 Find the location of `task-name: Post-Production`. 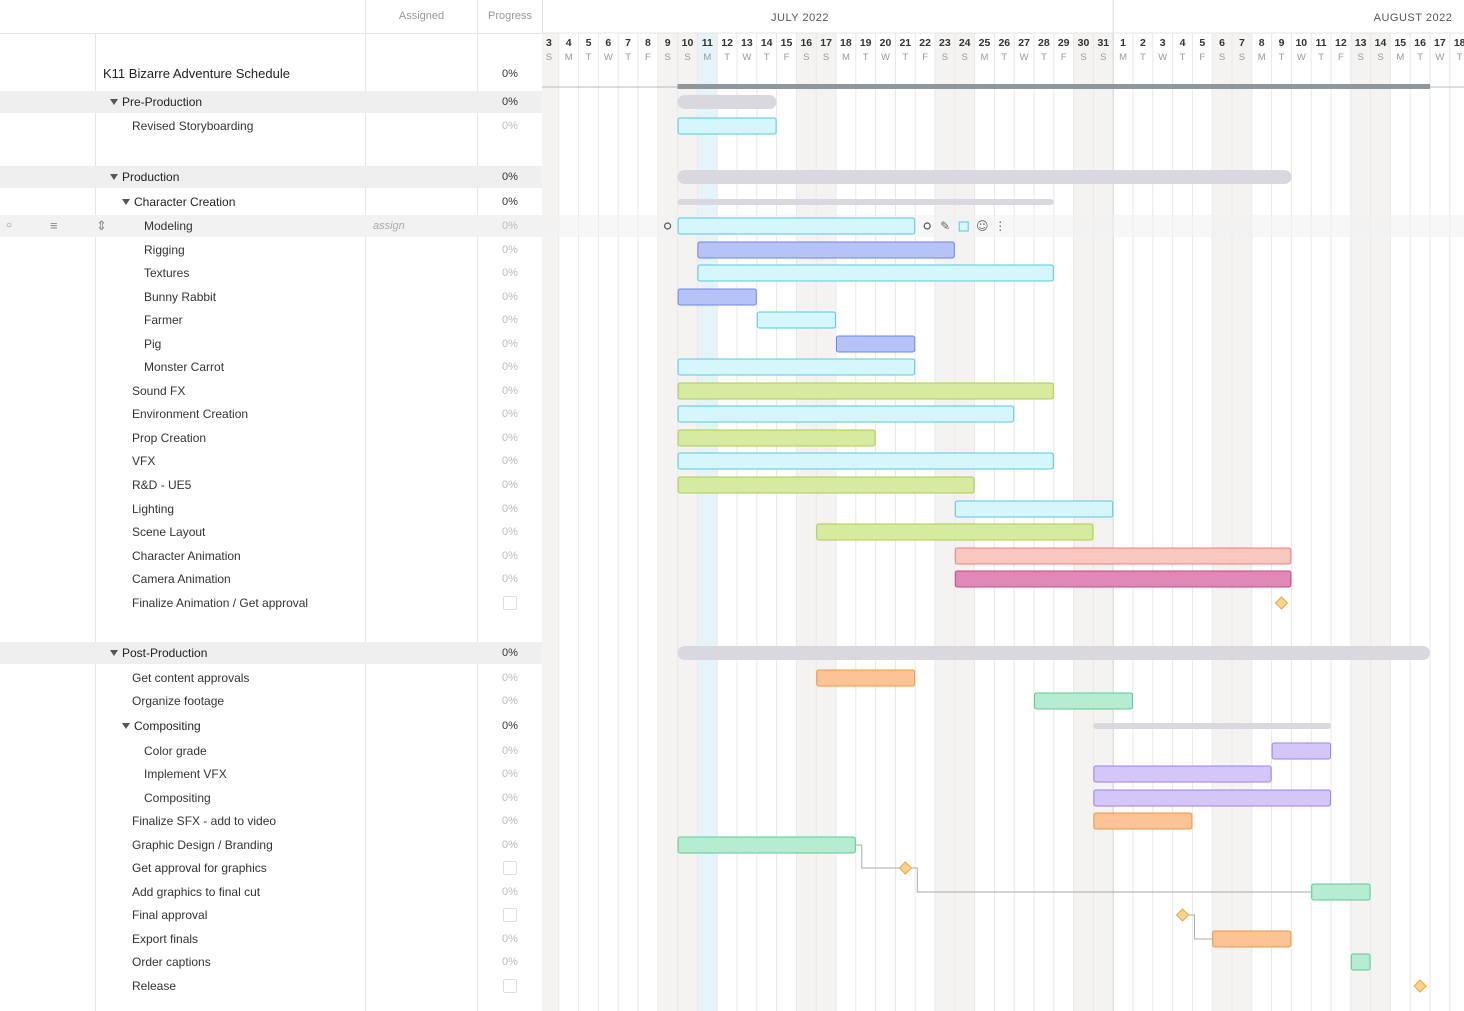

task-name: Post-Production is located at coordinates (158, 653).